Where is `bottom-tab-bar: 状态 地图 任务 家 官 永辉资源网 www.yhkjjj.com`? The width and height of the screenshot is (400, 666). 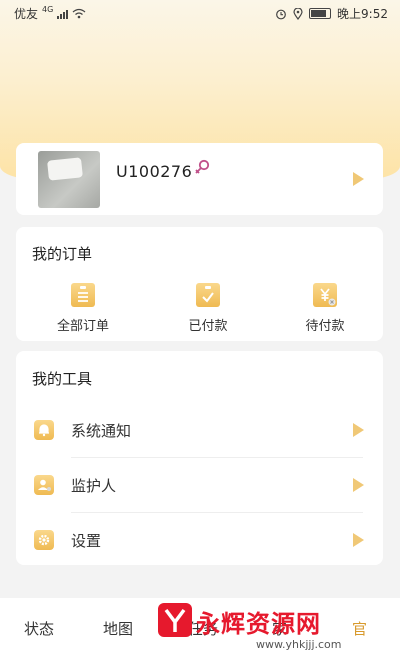 bottom-tab-bar: 状态 地图 任务 家 官 永辉资源网 www.yhkjjj.com is located at coordinates (200, 632).